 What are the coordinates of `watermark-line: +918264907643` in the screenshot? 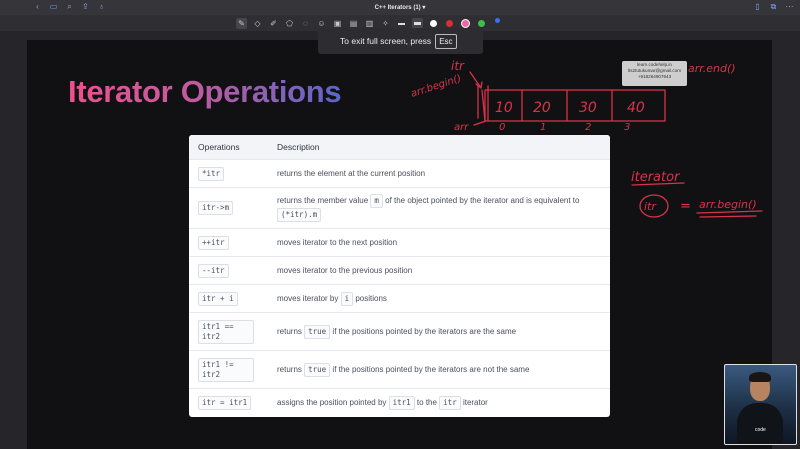 It's located at (654, 76).